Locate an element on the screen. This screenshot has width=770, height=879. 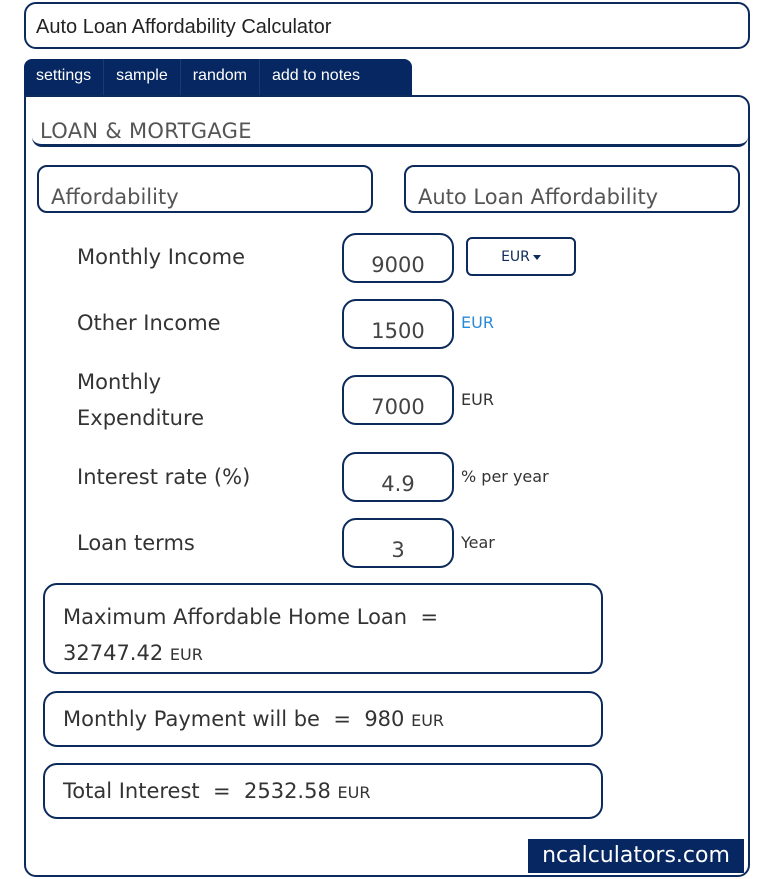
loan-terms-input: 3 is located at coordinates (398, 543).